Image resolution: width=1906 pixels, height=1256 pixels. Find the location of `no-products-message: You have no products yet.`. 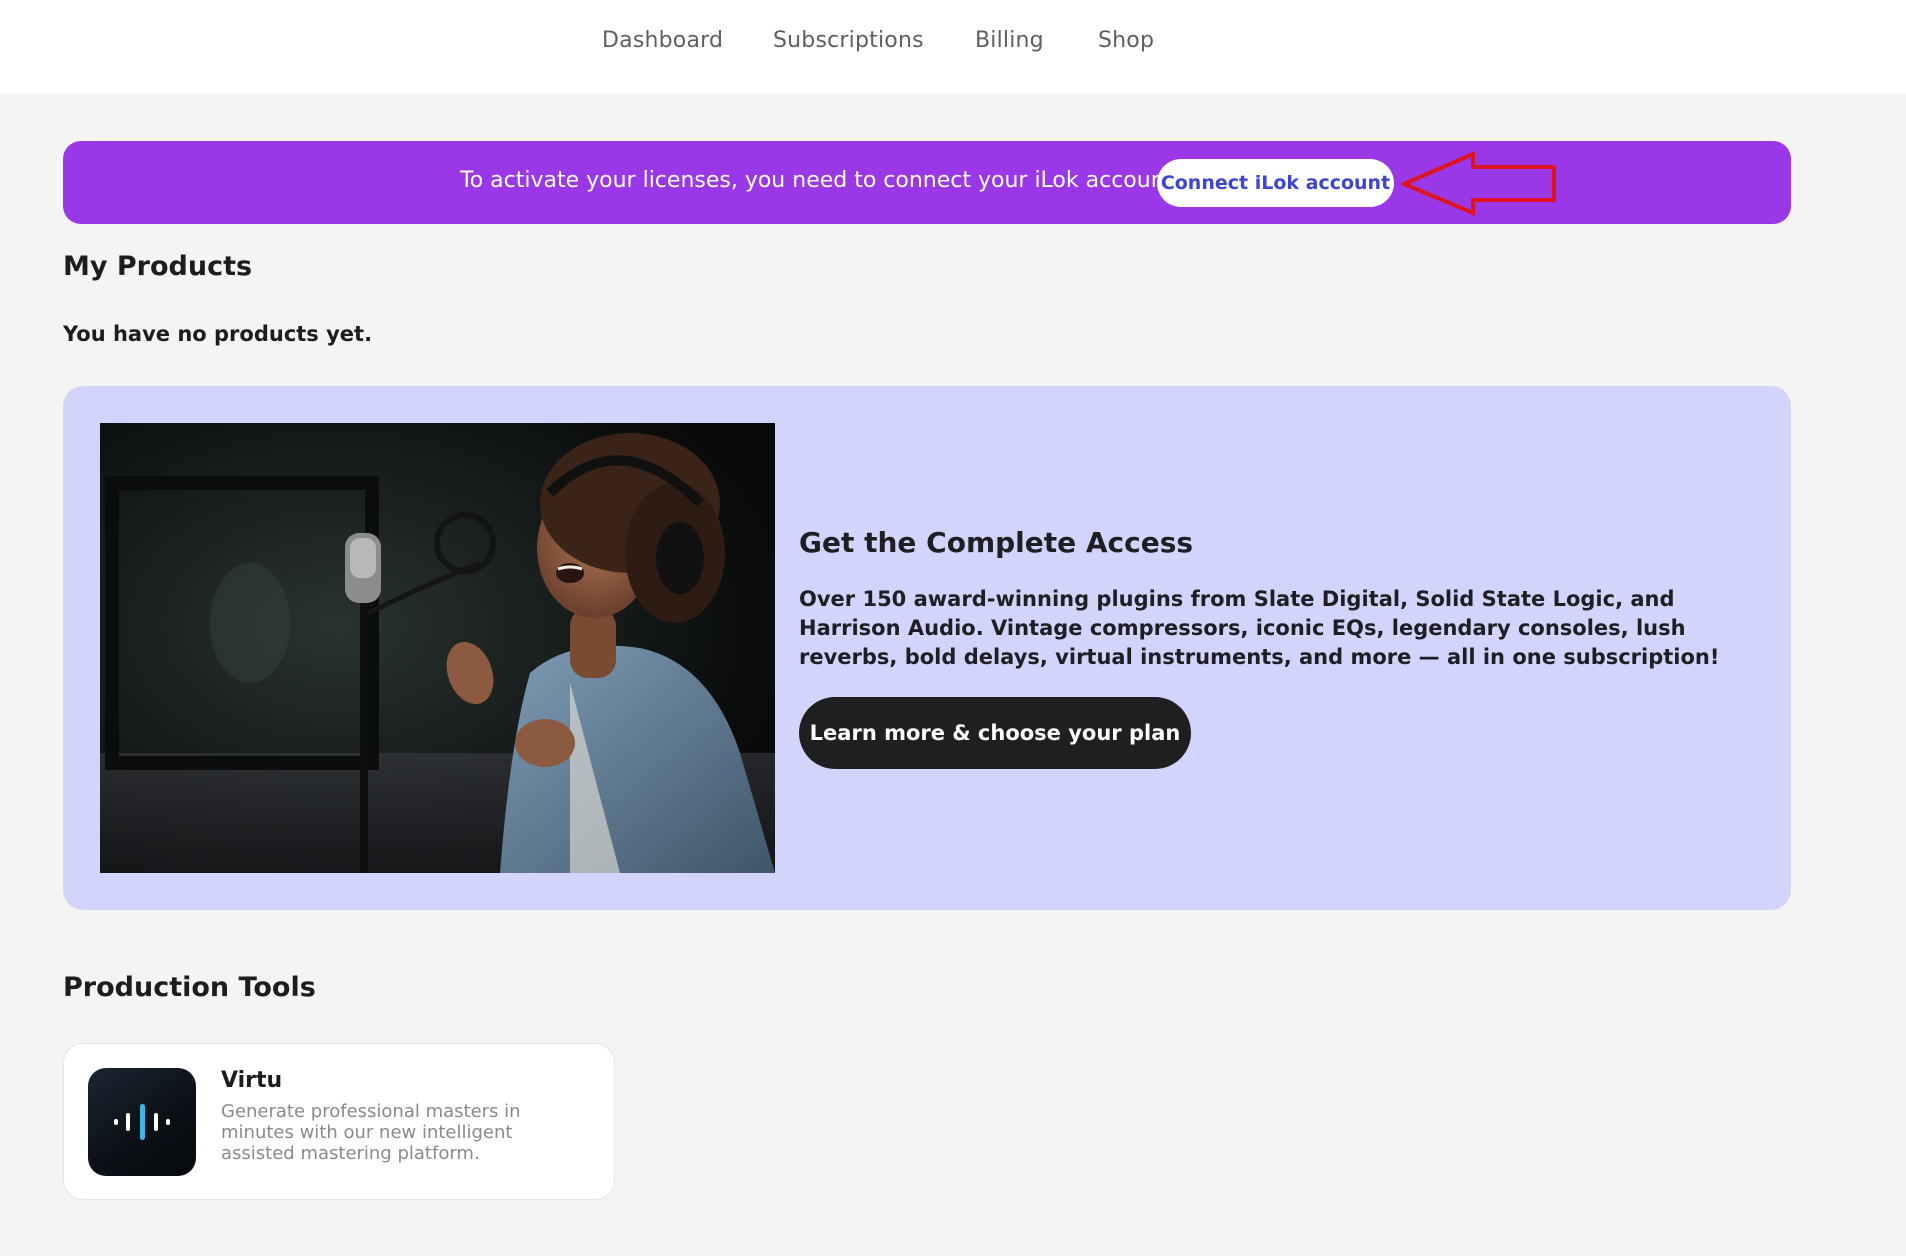

no-products-message: You have no products yet. is located at coordinates (218, 334).